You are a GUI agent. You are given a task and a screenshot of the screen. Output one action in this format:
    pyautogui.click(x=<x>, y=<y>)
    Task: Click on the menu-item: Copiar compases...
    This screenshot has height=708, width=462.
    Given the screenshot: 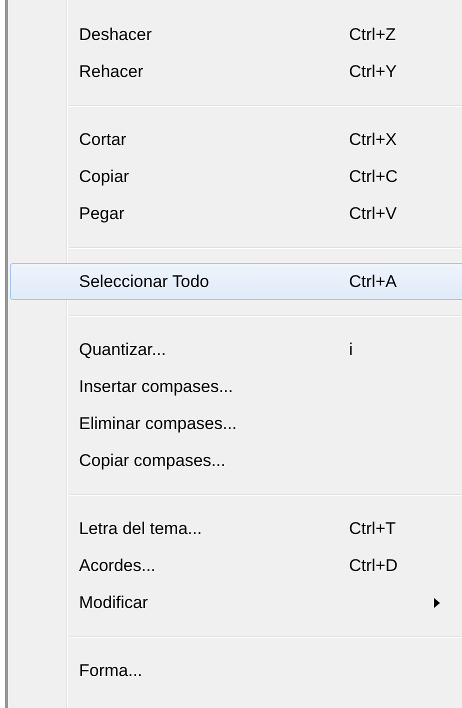 What is the action you would take?
    pyautogui.click(x=236, y=460)
    